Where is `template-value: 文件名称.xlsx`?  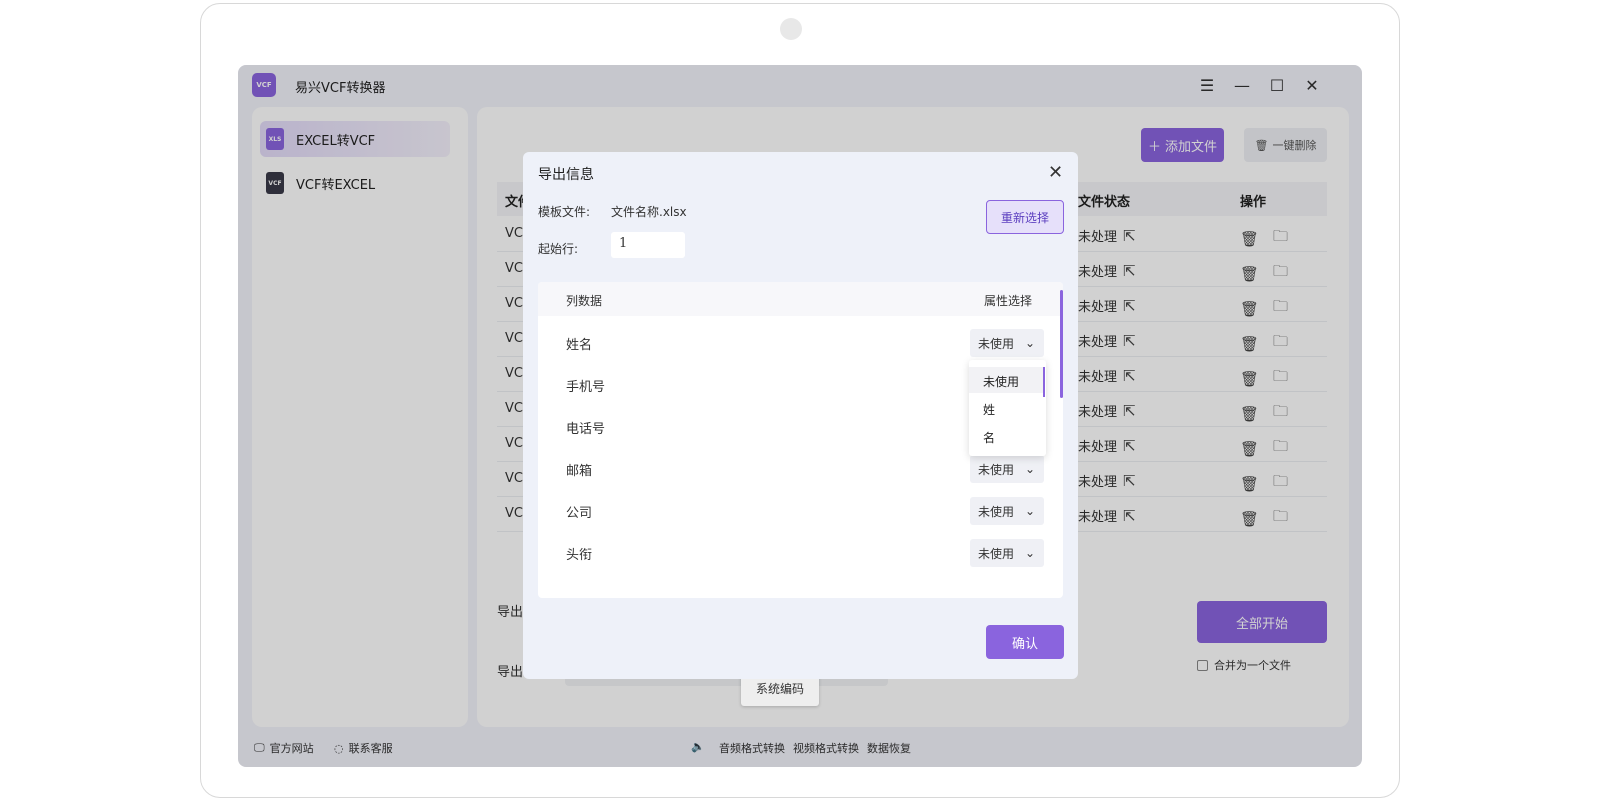 template-value: 文件名称.xlsx is located at coordinates (649, 212).